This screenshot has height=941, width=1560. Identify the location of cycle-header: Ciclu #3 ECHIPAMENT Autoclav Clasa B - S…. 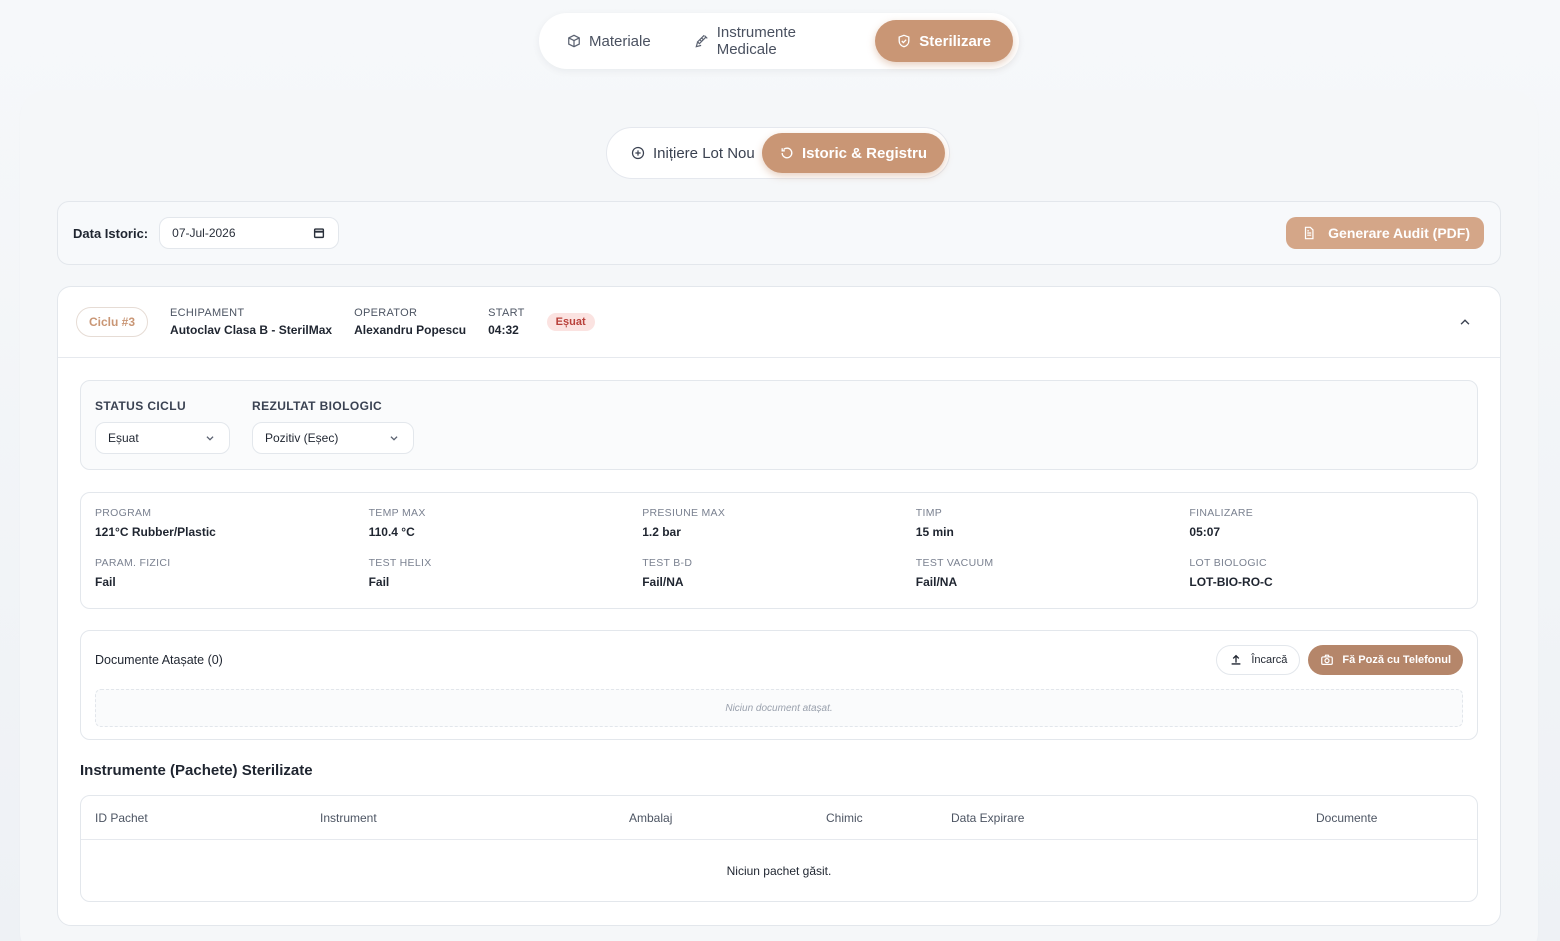
(779, 322).